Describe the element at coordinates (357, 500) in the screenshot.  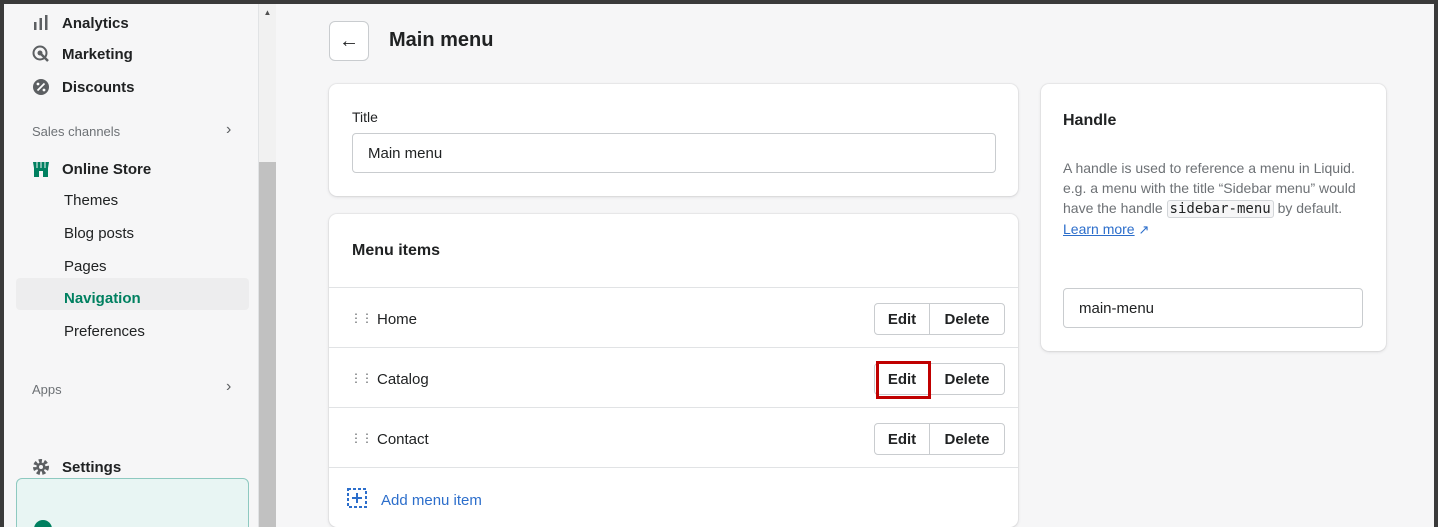
I see `plus-square-icon` at that location.